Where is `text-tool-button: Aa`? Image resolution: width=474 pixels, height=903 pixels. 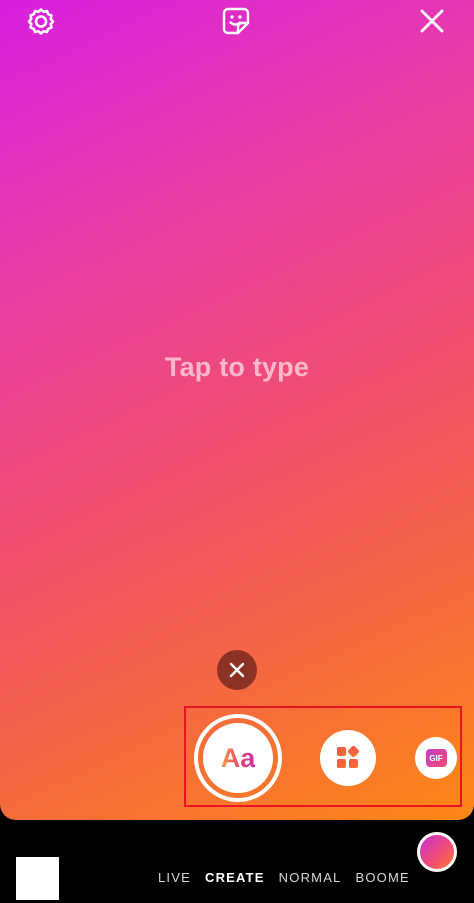 text-tool-button: Aa is located at coordinates (238, 758).